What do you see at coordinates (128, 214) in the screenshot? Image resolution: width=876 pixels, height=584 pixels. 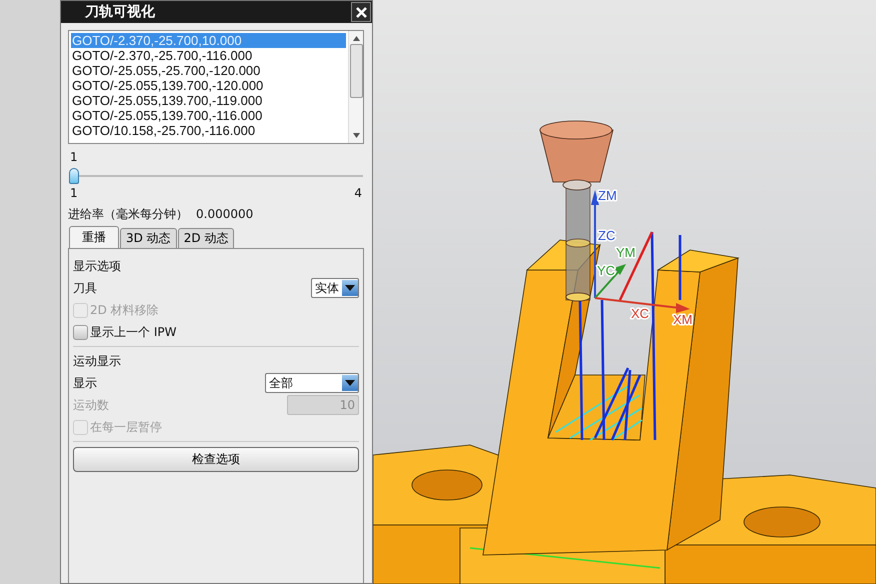 I see `feed-rate-label: 进给率（毫米每分钟）` at bounding box center [128, 214].